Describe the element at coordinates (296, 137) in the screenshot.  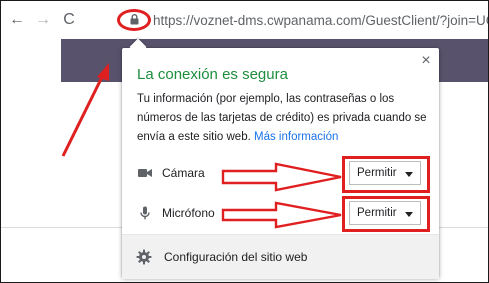
I see `more-info-link: Más información` at that location.